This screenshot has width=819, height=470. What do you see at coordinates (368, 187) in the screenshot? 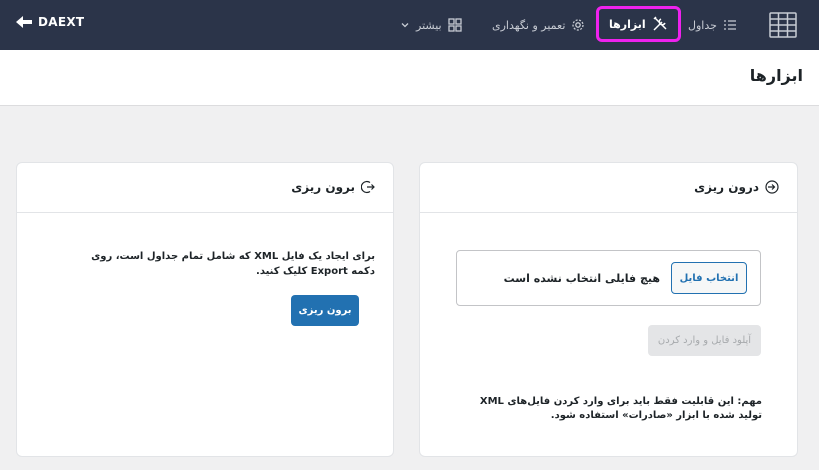
I see `export-icon` at bounding box center [368, 187].